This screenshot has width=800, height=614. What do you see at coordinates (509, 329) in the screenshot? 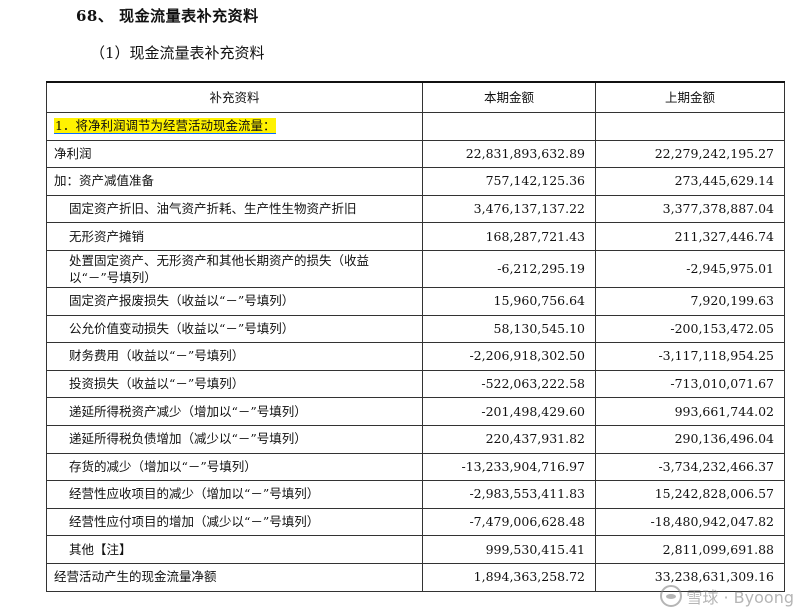
I see `current-period-amount: 58,130,545.10` at bounding box center [509, 329].